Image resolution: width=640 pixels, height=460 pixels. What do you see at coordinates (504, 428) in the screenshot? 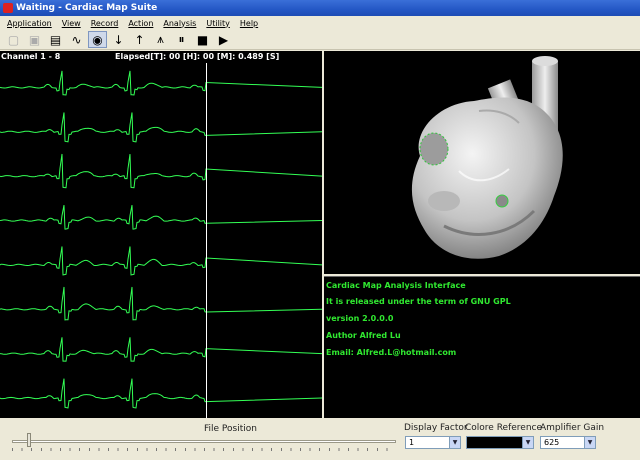
I see `color-reference-label: Colore Reference` at bounding box center [504, 428].